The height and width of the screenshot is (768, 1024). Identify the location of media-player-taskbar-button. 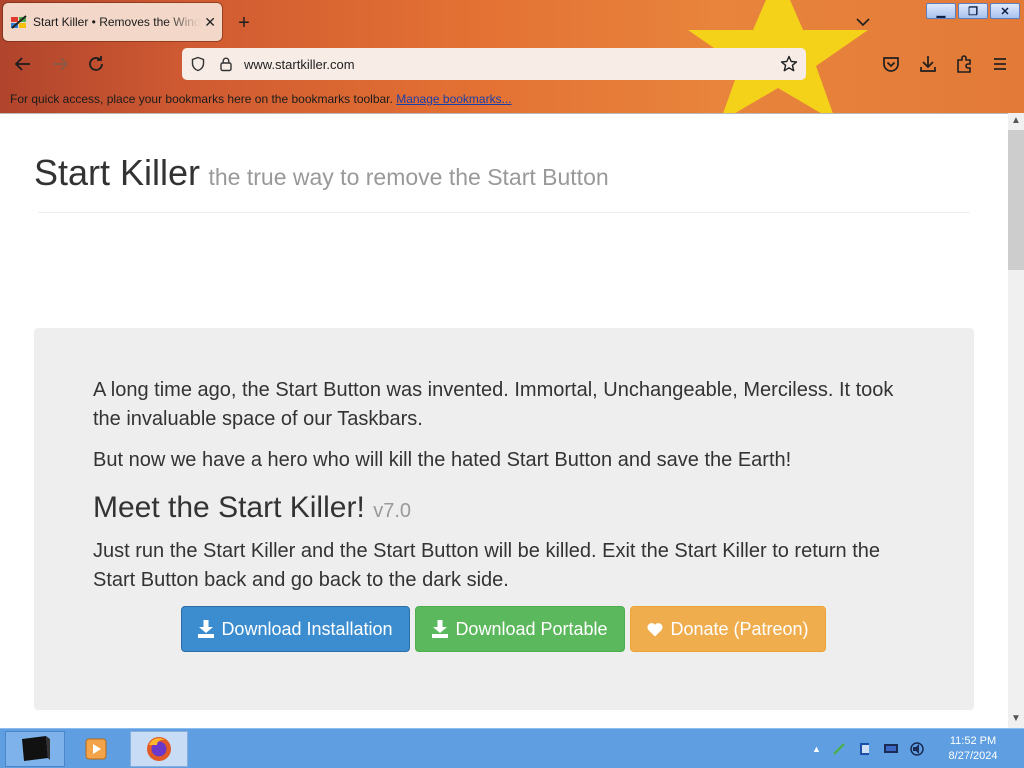
(96, 749).